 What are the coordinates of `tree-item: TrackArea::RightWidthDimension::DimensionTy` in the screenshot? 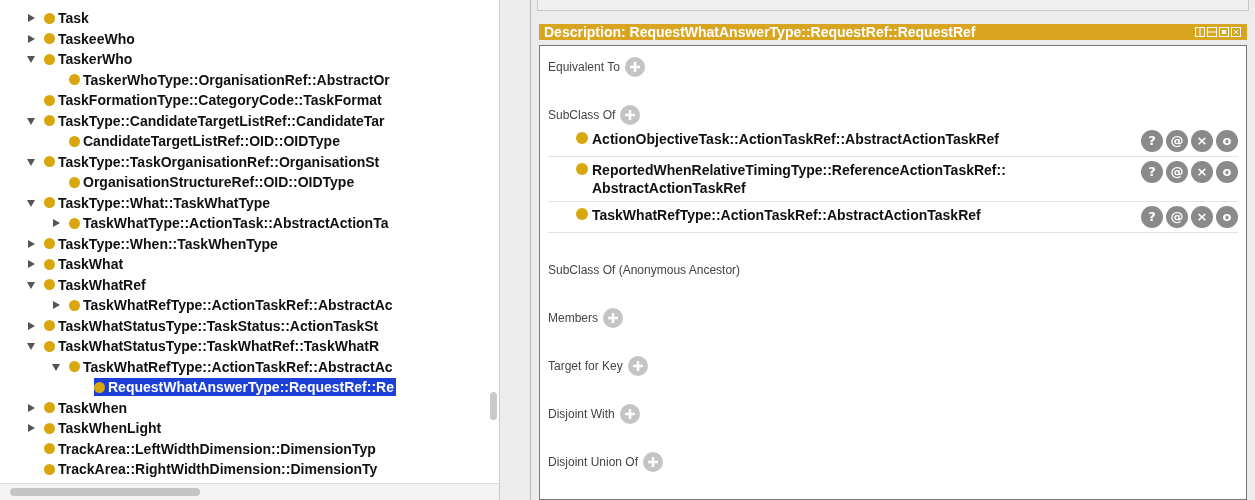 It's located at (212, 469).